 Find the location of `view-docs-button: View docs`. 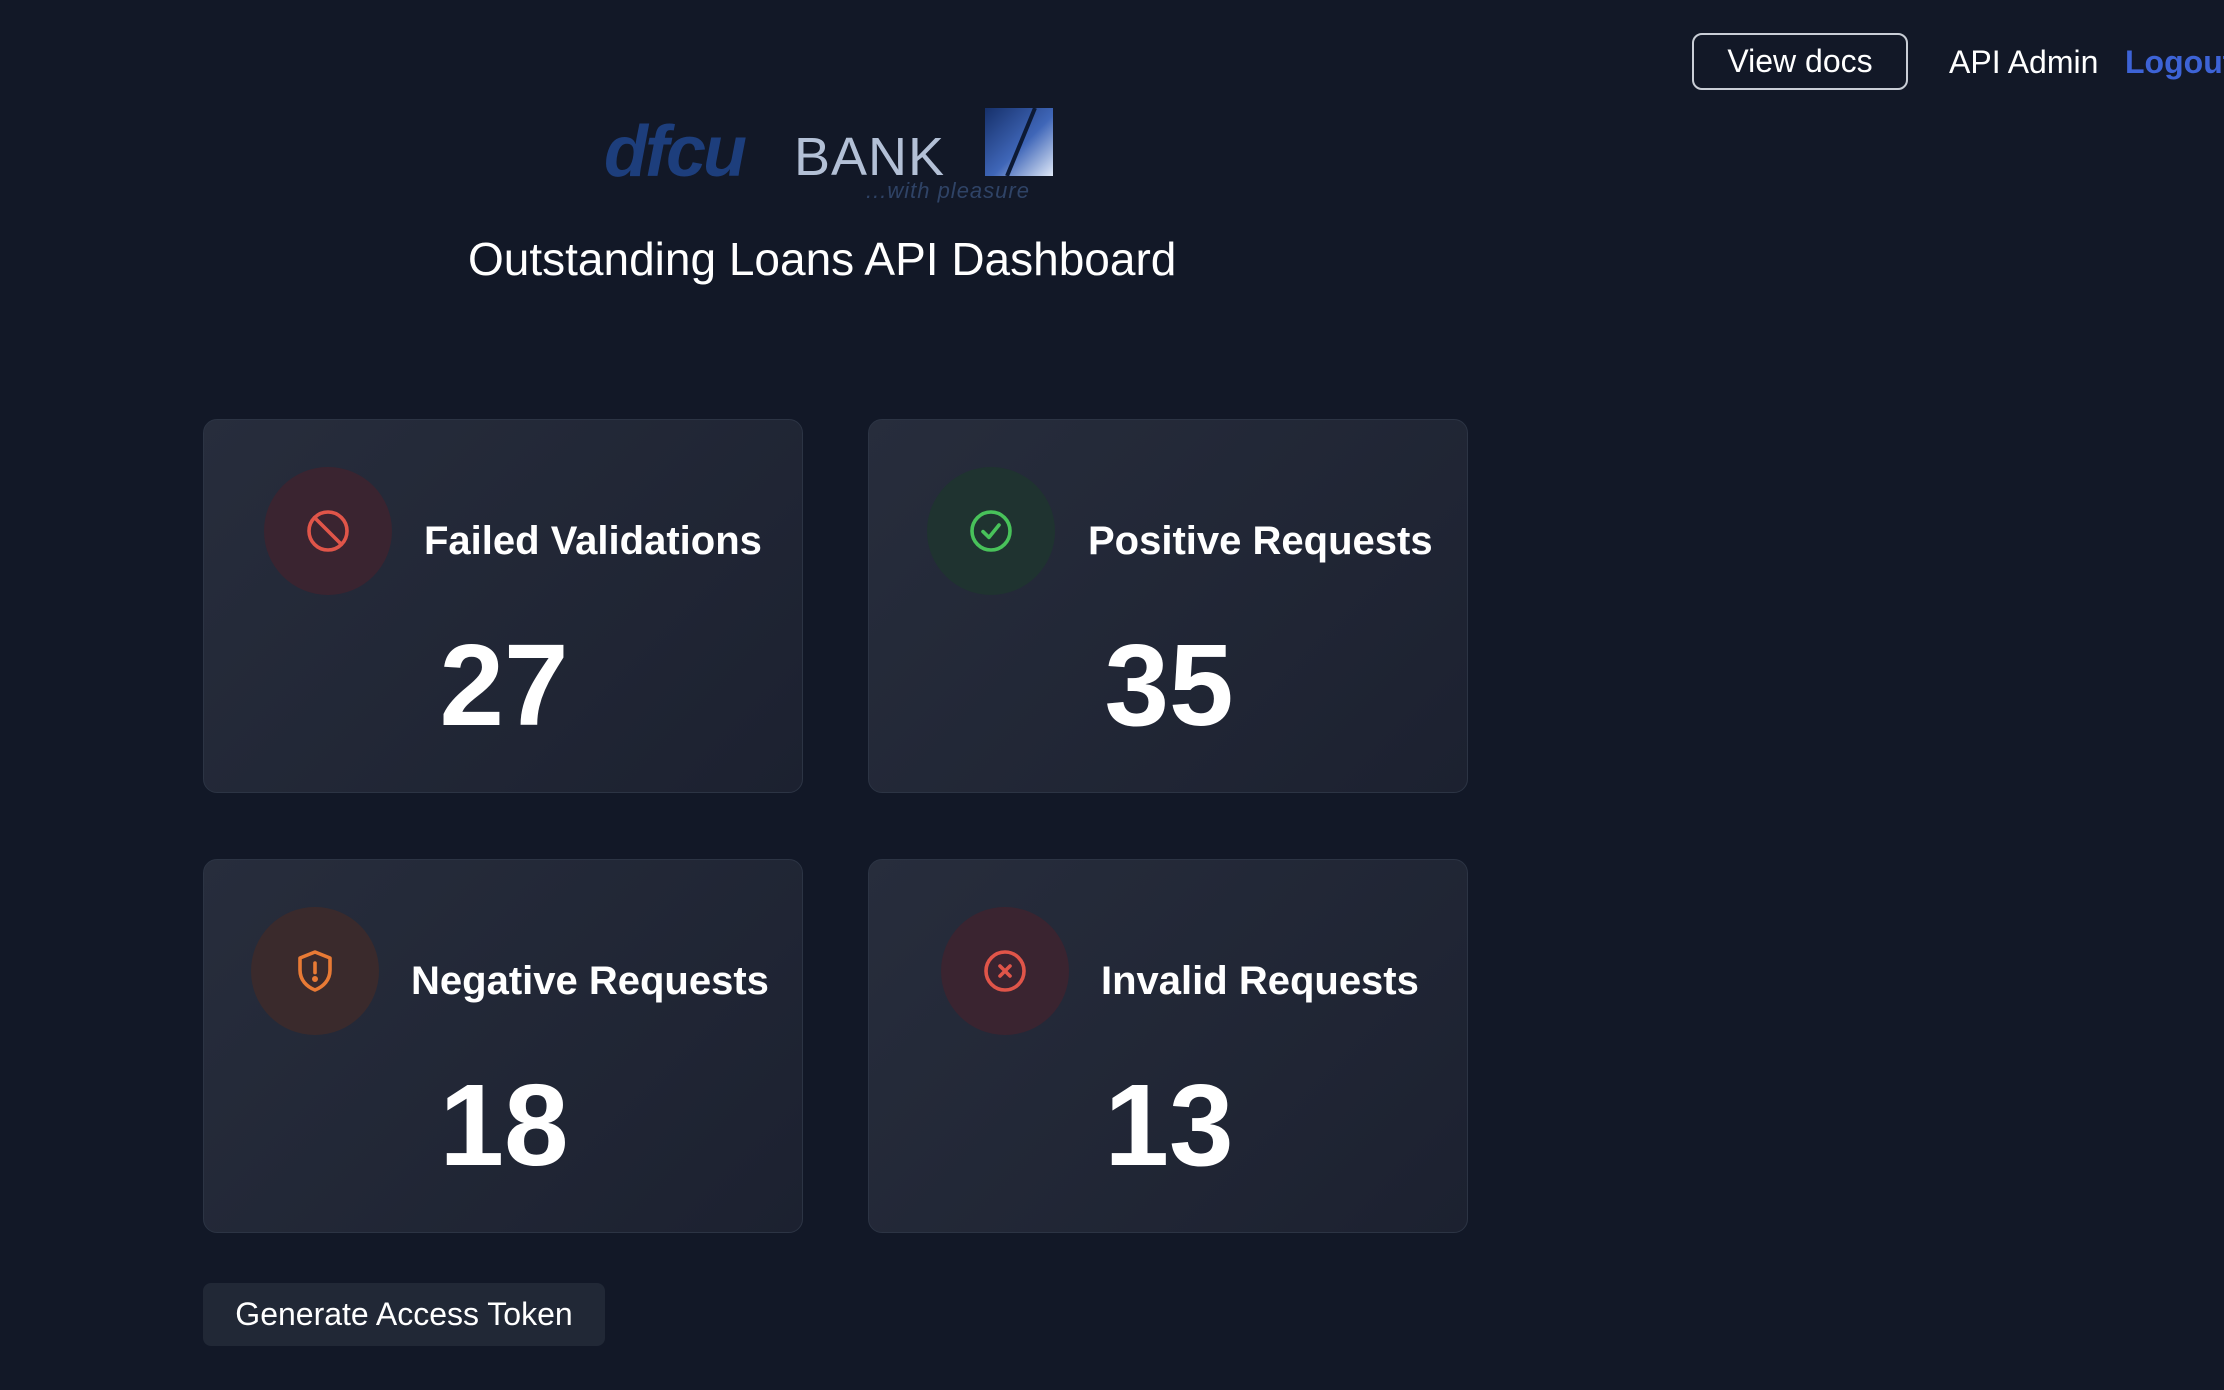

view-docs-button: View docs is located at coordinates (1800, 61).